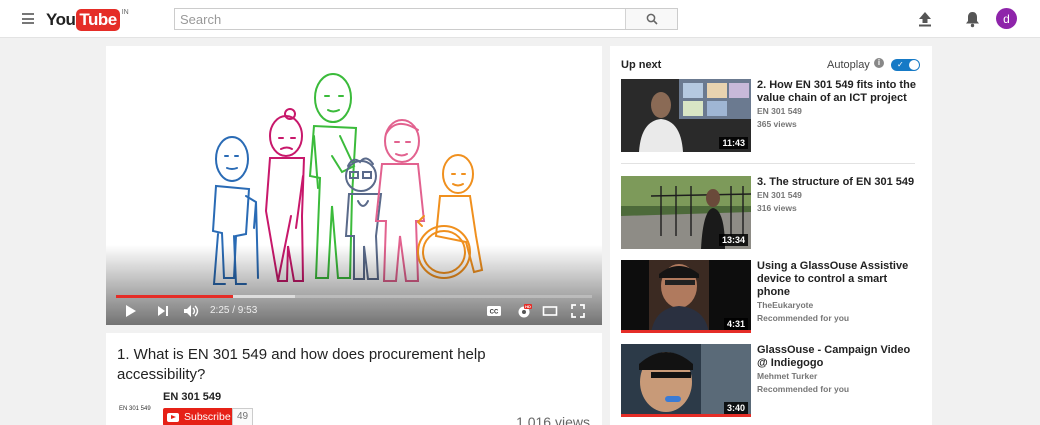  I want to click on video-duration: 13:34, so click(733, 240).